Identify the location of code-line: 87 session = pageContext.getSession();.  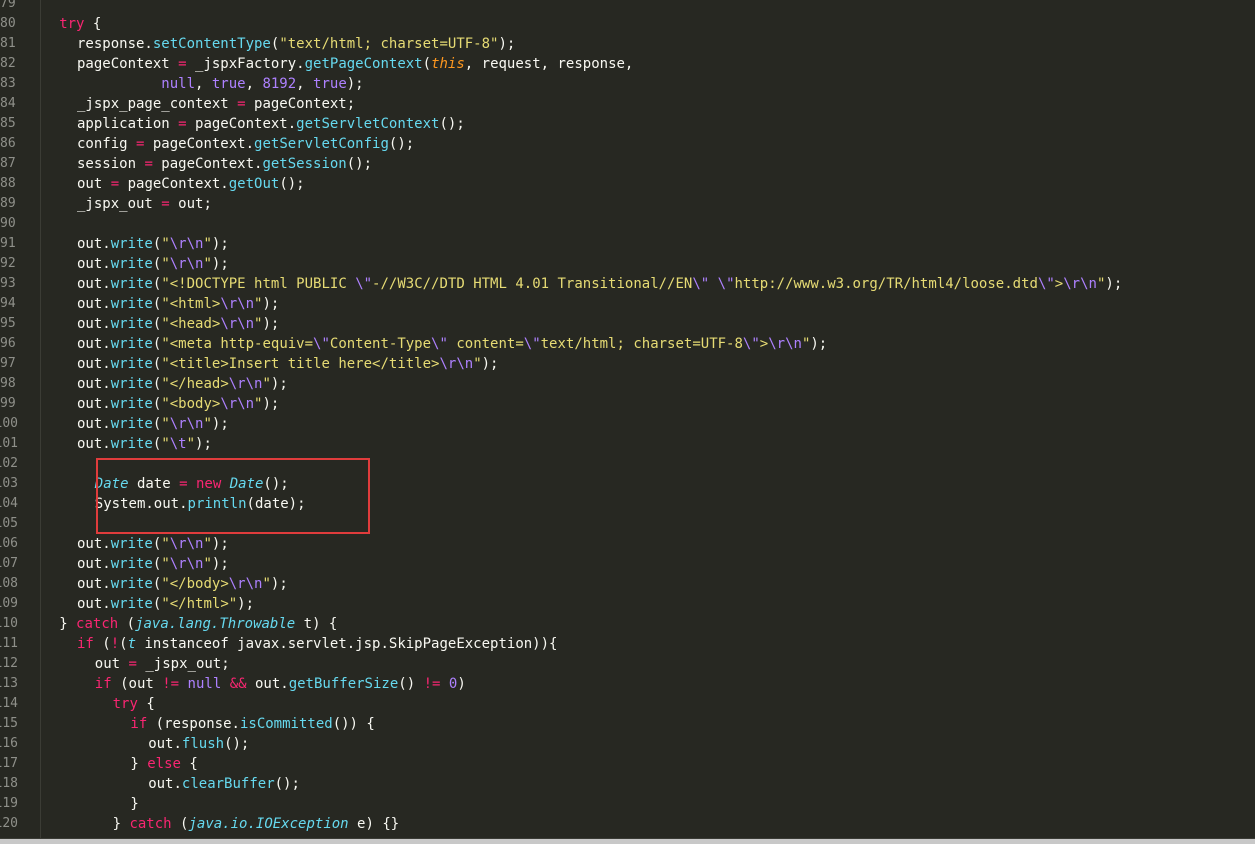
(627, 164).